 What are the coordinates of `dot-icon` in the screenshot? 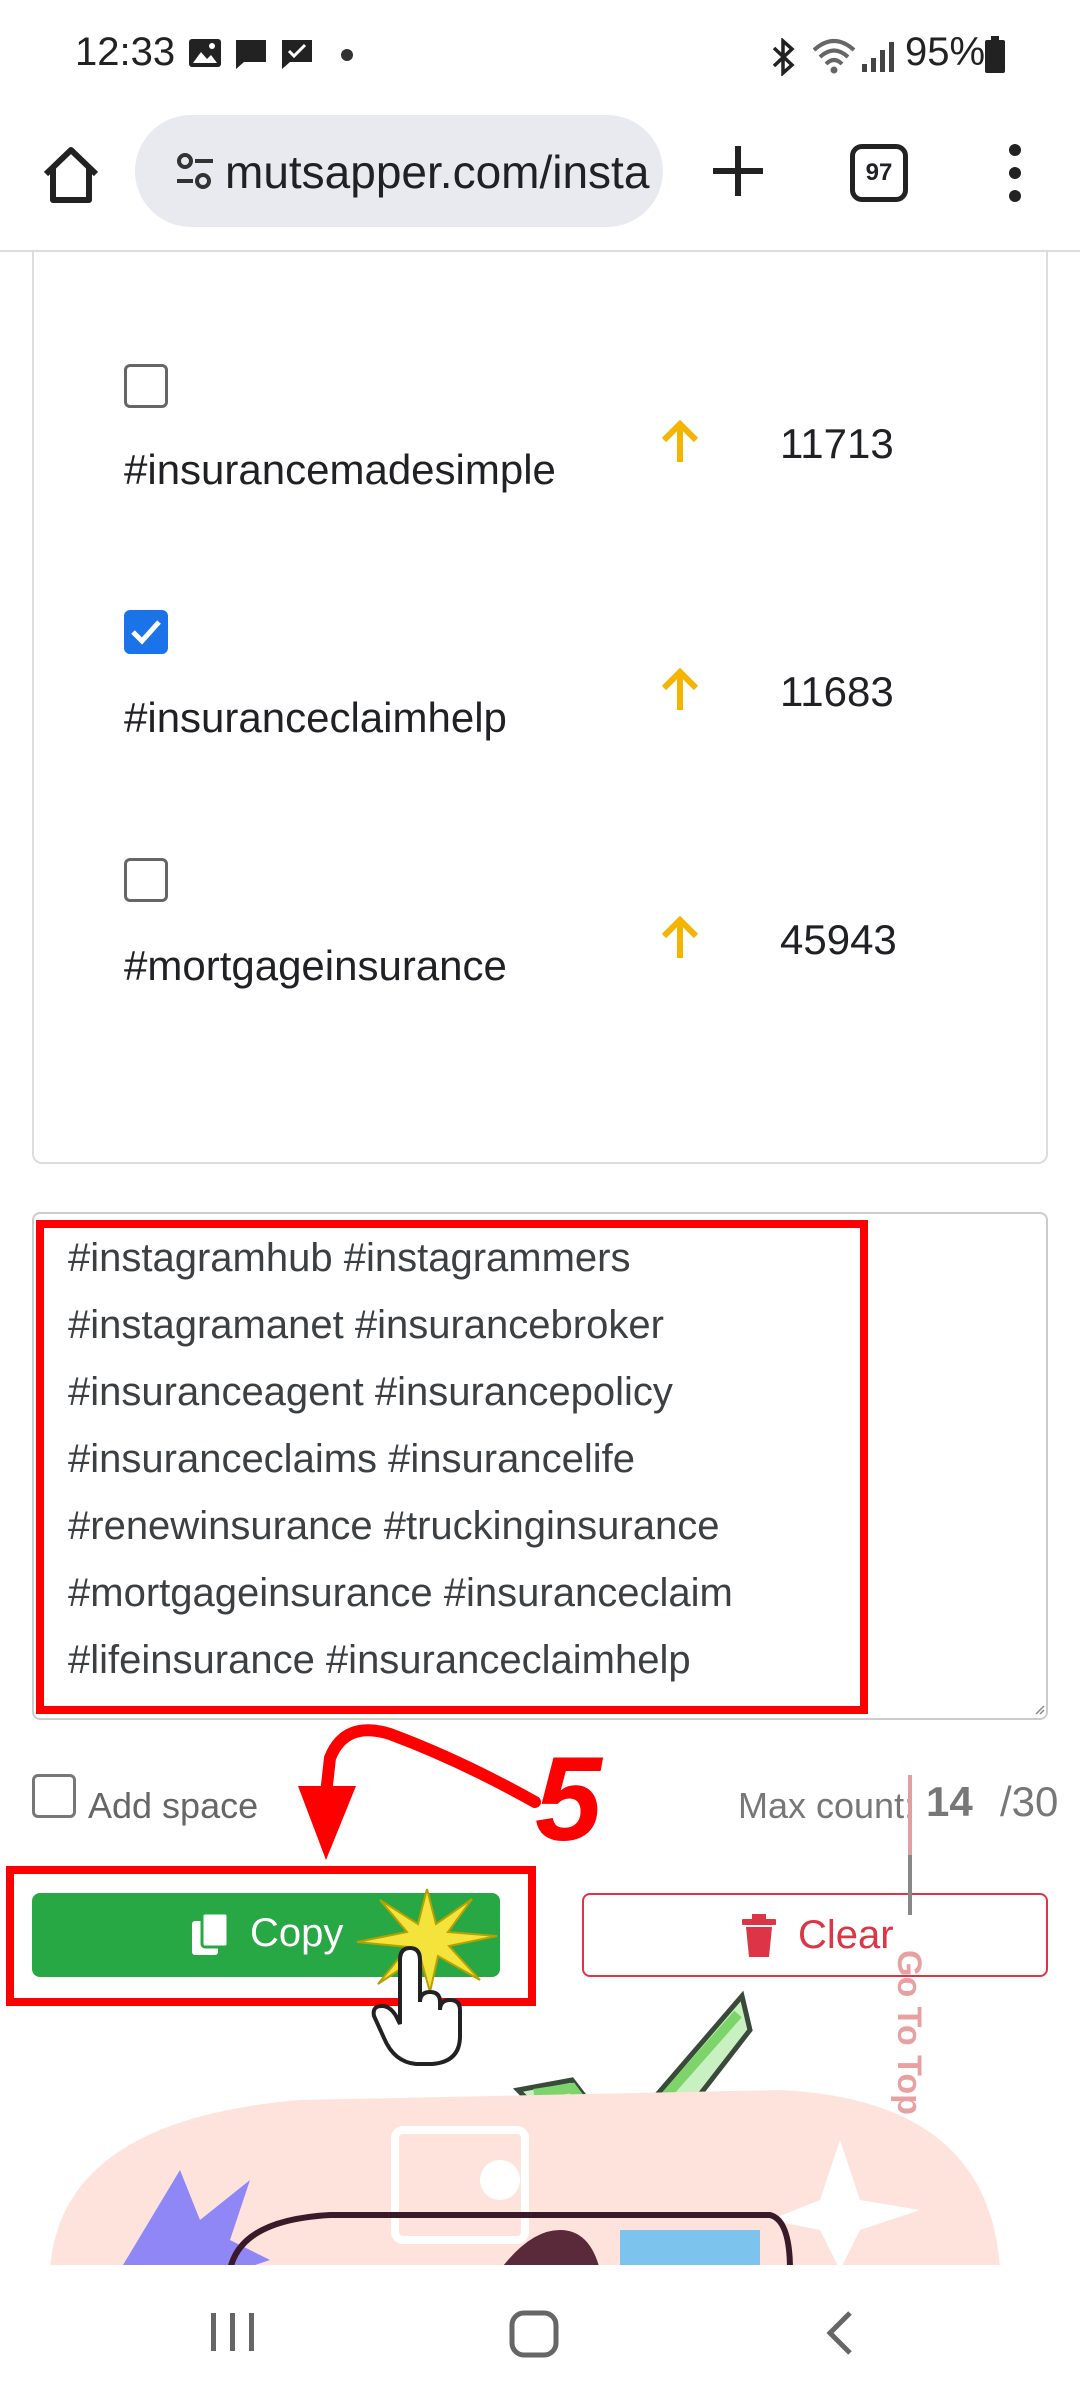 It's located at (347, 55).